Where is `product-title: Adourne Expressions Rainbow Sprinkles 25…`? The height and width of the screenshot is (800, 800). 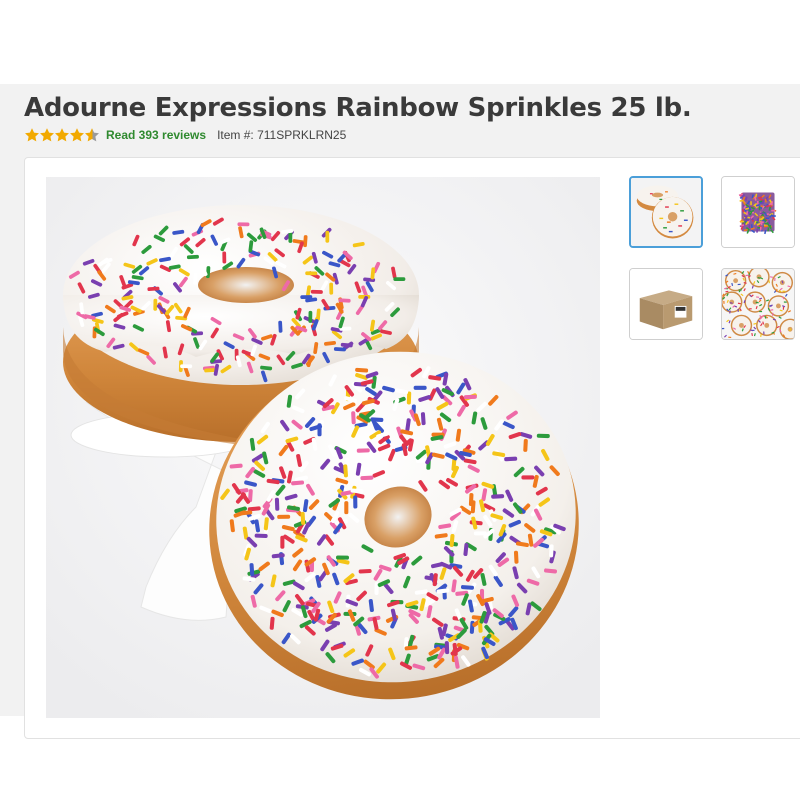 product-title: Adourne Expressions Rainbow Sprinkles 25… is located at coordinates (358, 108).